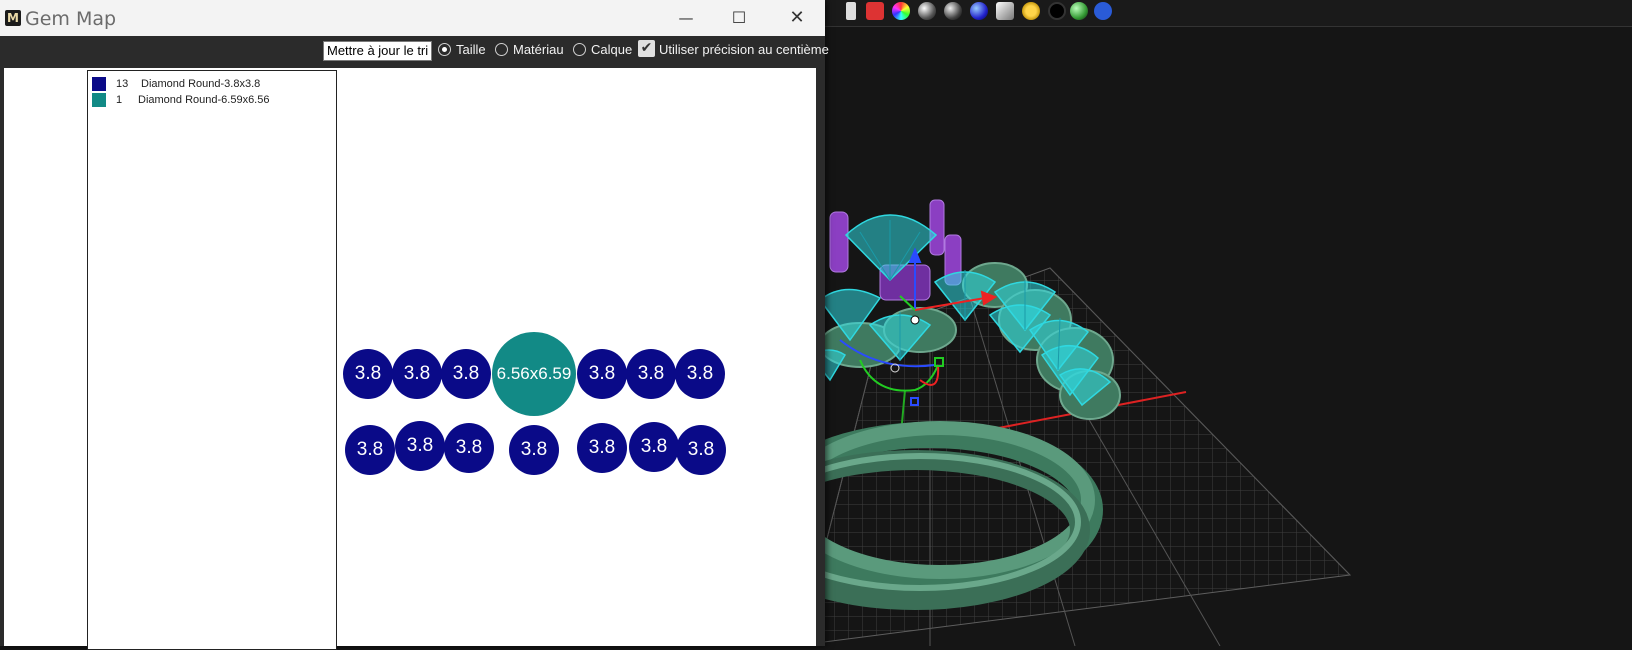 Image resolution: width=1632 pixels, height=650 pixels. What do you see at coordinates (378, 51) in the screenshot?
I see `update-sort-button: Mettre à jour le tri` at bounding box center [378, 51].